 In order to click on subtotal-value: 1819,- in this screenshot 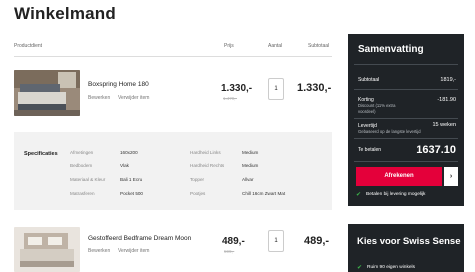, I will do `click(448, 80)`.